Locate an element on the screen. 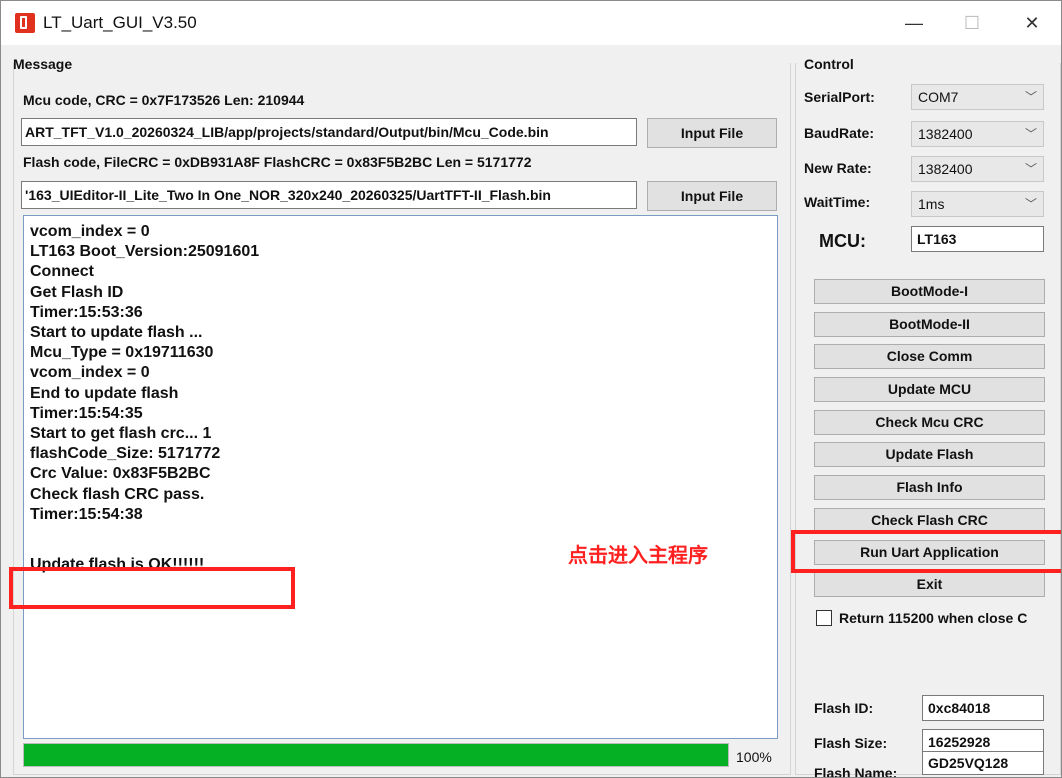  progress-fill is located at coordinates (376, 755).